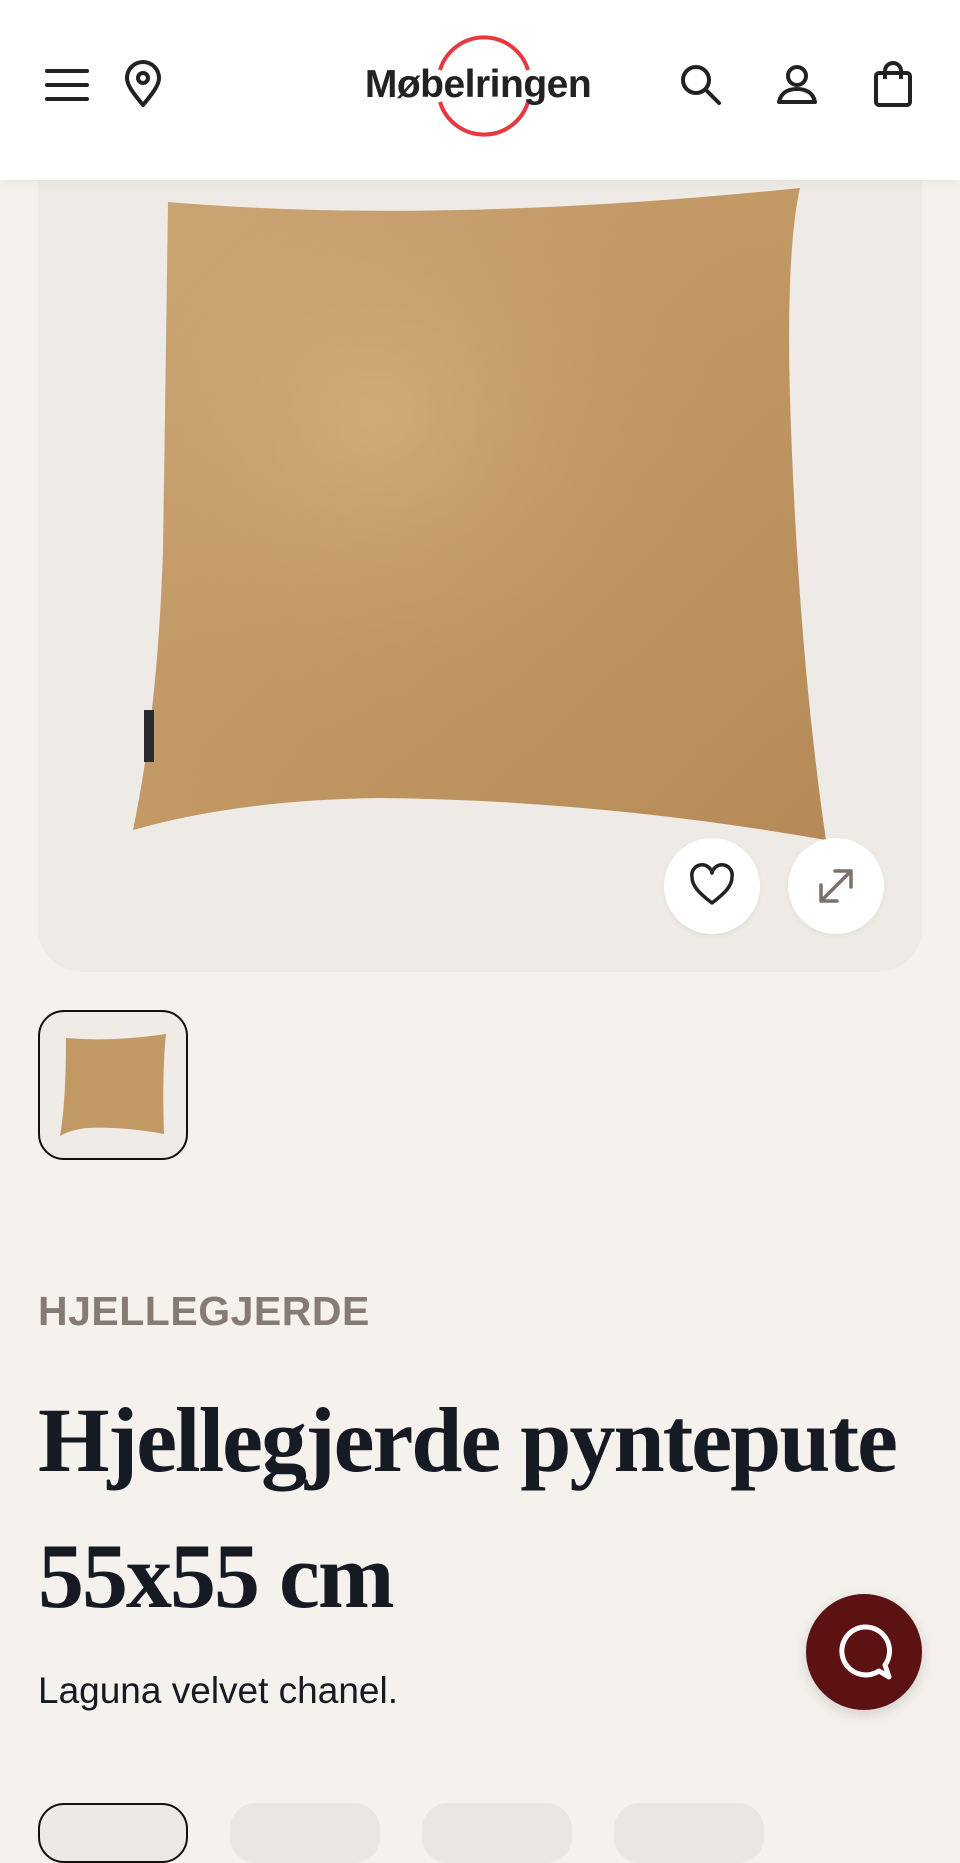  I want to click on site-logo: Møbelringen, so click(478, 85).